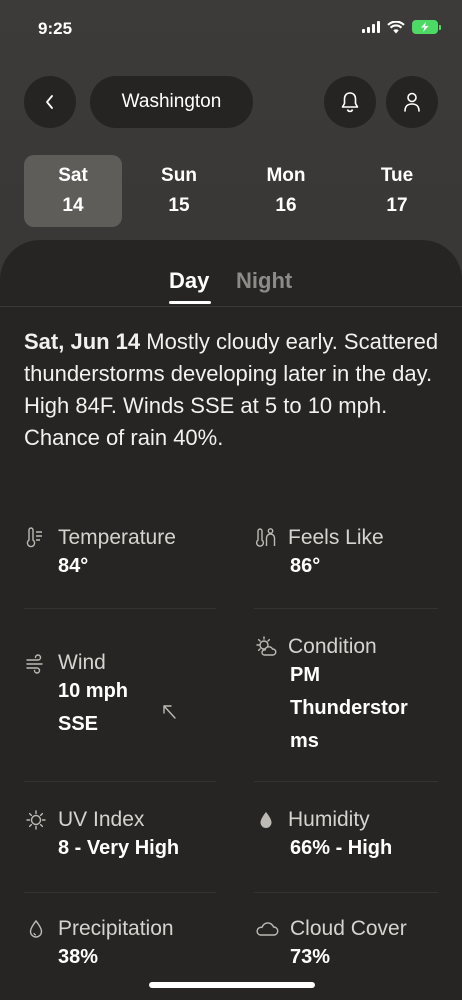 The width and height of the screenshot is (462, 1000). I want to click on tab-day: Day, so click(189, 281).